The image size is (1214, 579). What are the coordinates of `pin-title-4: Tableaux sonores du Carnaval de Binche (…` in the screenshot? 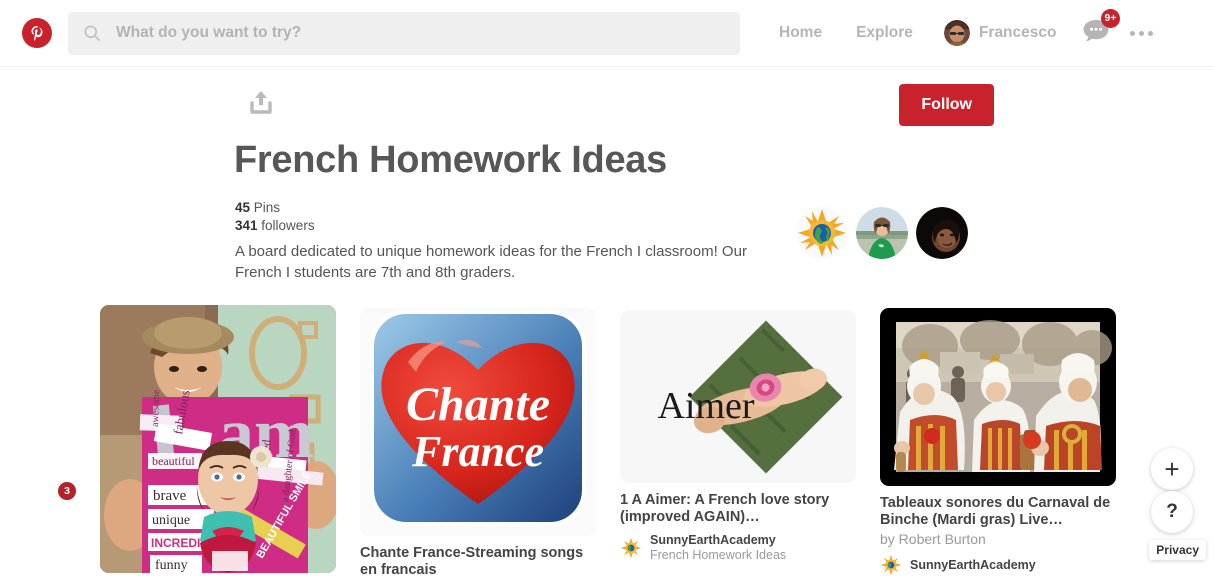 It's located at (995, 511).